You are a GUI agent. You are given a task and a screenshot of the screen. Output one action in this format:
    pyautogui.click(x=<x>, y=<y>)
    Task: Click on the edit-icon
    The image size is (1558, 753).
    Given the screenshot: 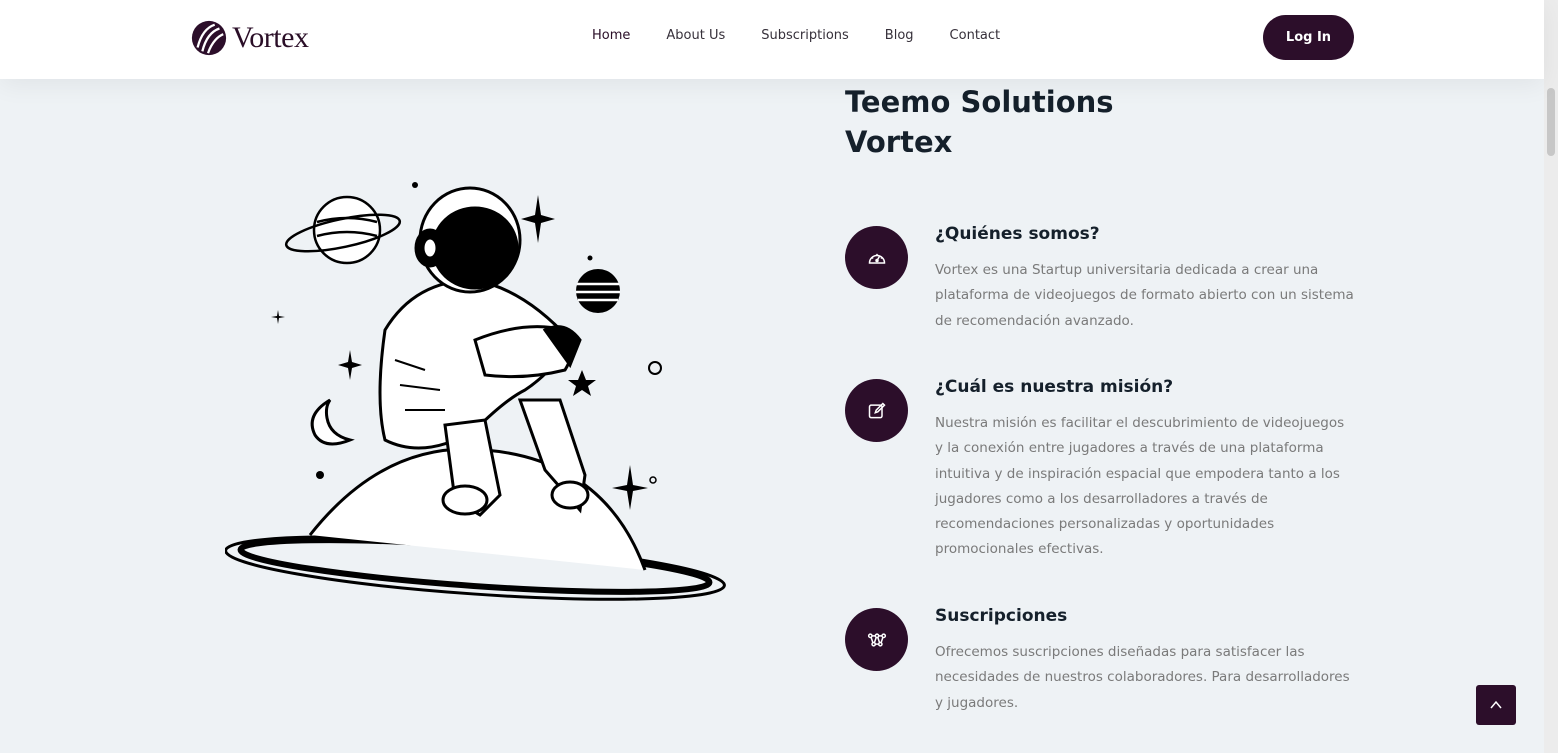 What is the action you would take?
    pyautogui.click(x=877, y=409)
    